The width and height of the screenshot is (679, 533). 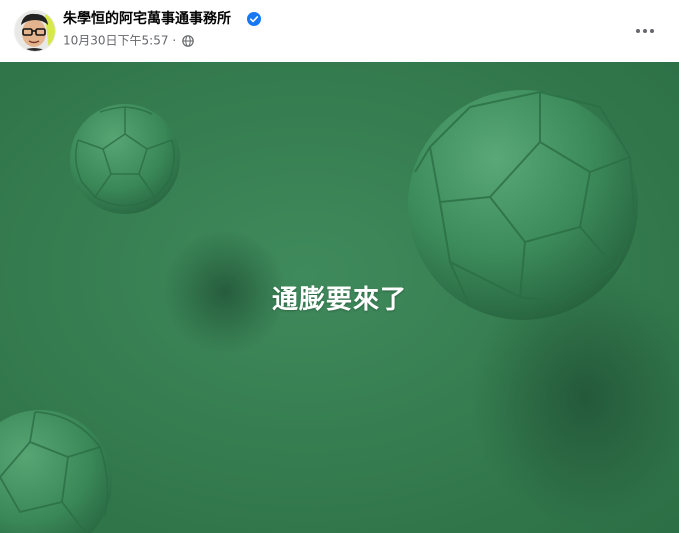 I want to click on post-header: 朱學恒的阿宅萬事通事務所 10月30日下午5:57 ·, so click(x=339, y=31).